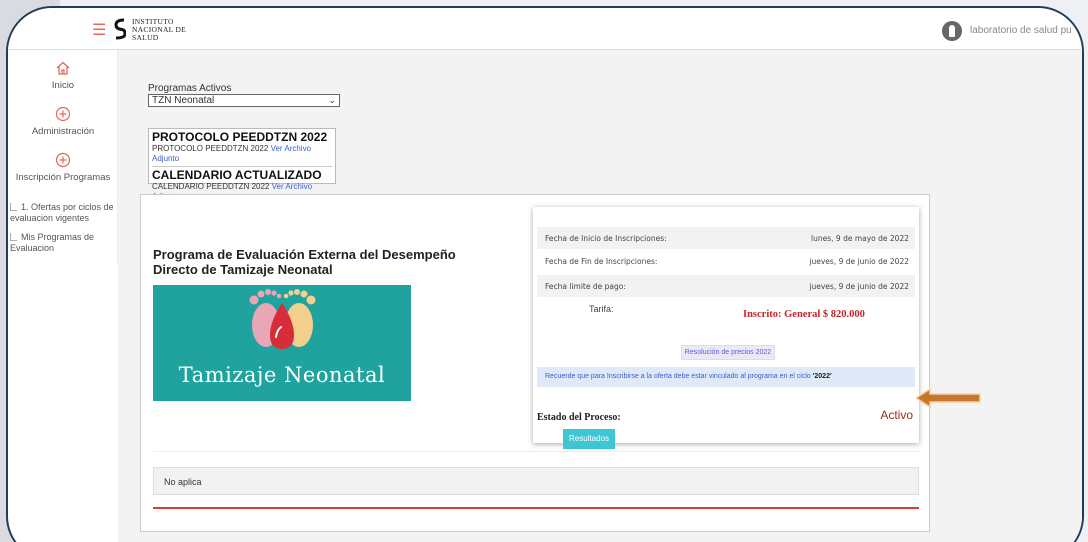 This screenshot has height=542, width=1088. I want to click on chevron-down-icon: ⌄, so click(332, 100).